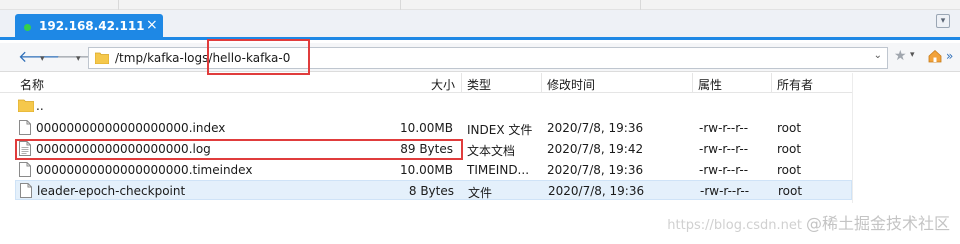 The height and width of the screenshot is (244, 960). I want to click on text-document-icon, so click(25, 148).